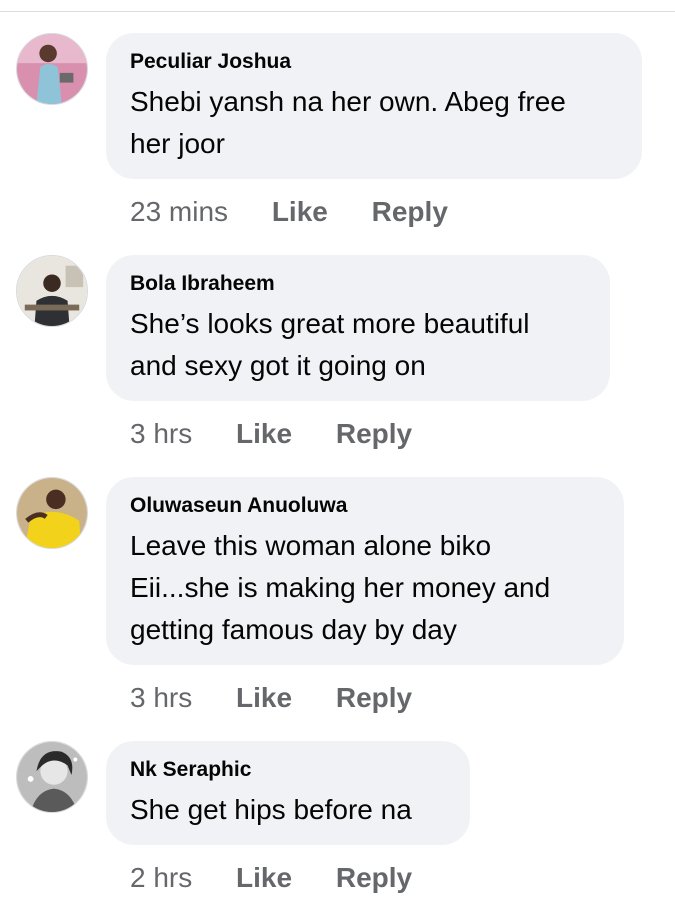 The height and width of the screenshot is (906, 675). I want to click on comment-actions: 2 hrs Like Reply, so click(271, 878).